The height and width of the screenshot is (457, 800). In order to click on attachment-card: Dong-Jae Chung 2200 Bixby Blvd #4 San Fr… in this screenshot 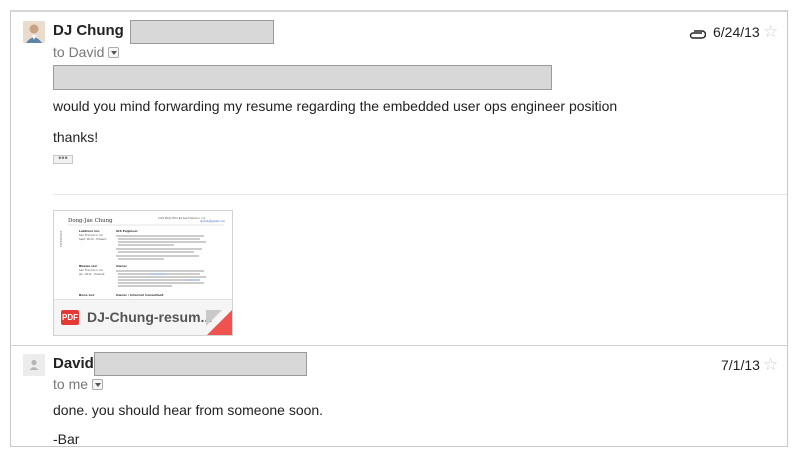, I will do `click(143, 273)`.